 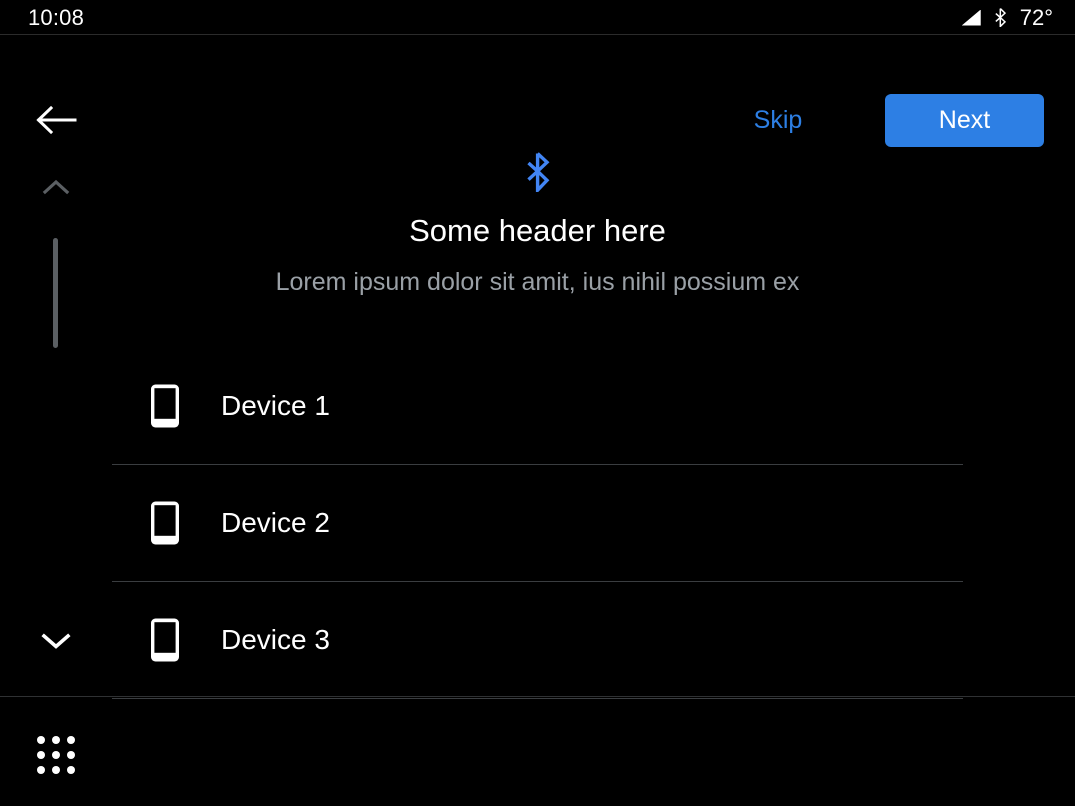 What do you see at coordinates (537, 91) in the screenshot?
I see `action-bar: Skip Next` at bounding box center [537, 91].